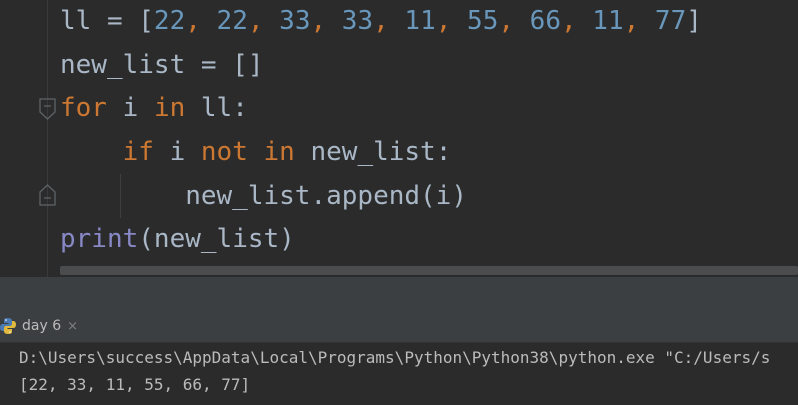 The image size is (798, 405). Describe the element at coordinates (99, 239) in the screenshot. I see `code-token: print` at that location.